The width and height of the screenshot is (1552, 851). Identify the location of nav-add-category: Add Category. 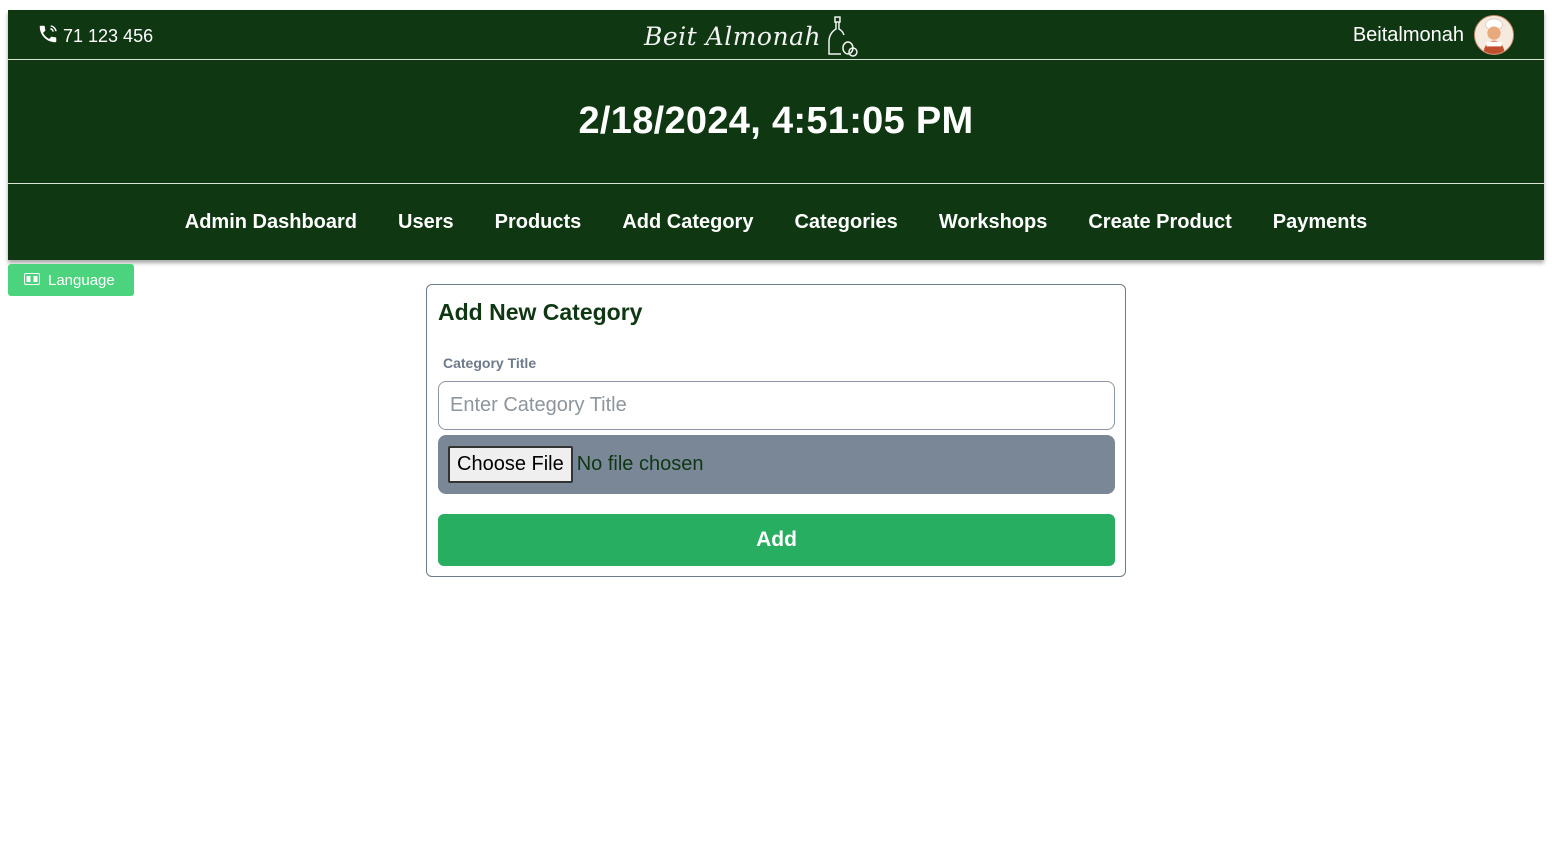
(687, 222).